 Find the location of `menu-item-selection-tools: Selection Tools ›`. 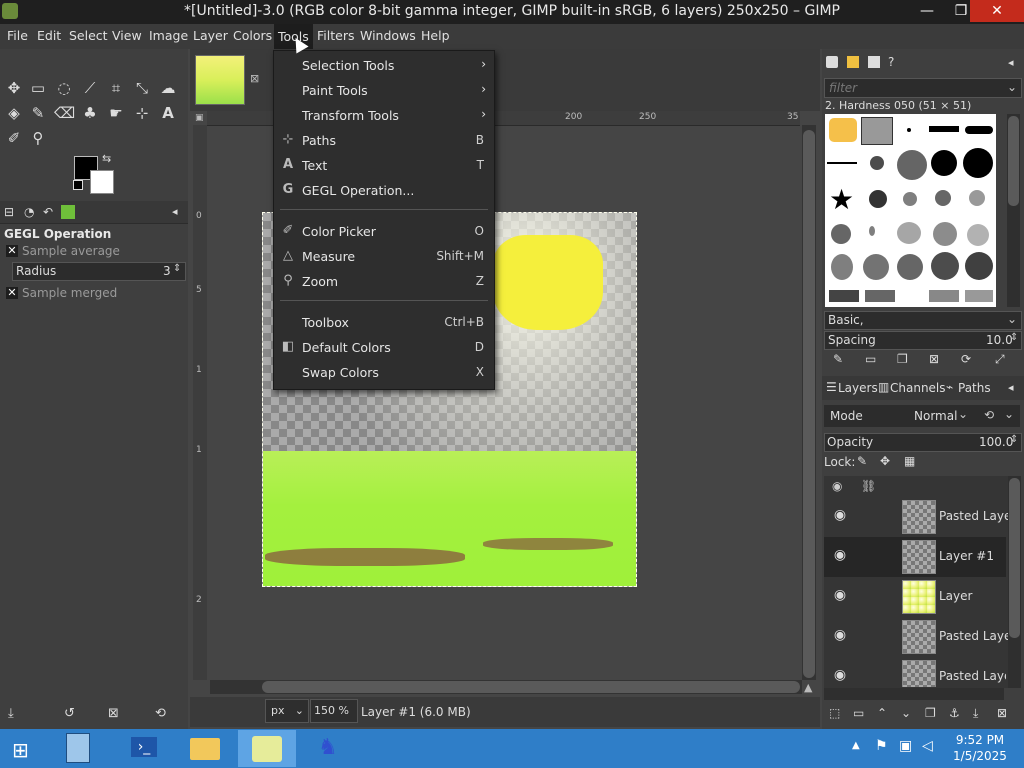

menu-item-selection-tools: Selection Tools › is located at coordinates (384, 66).